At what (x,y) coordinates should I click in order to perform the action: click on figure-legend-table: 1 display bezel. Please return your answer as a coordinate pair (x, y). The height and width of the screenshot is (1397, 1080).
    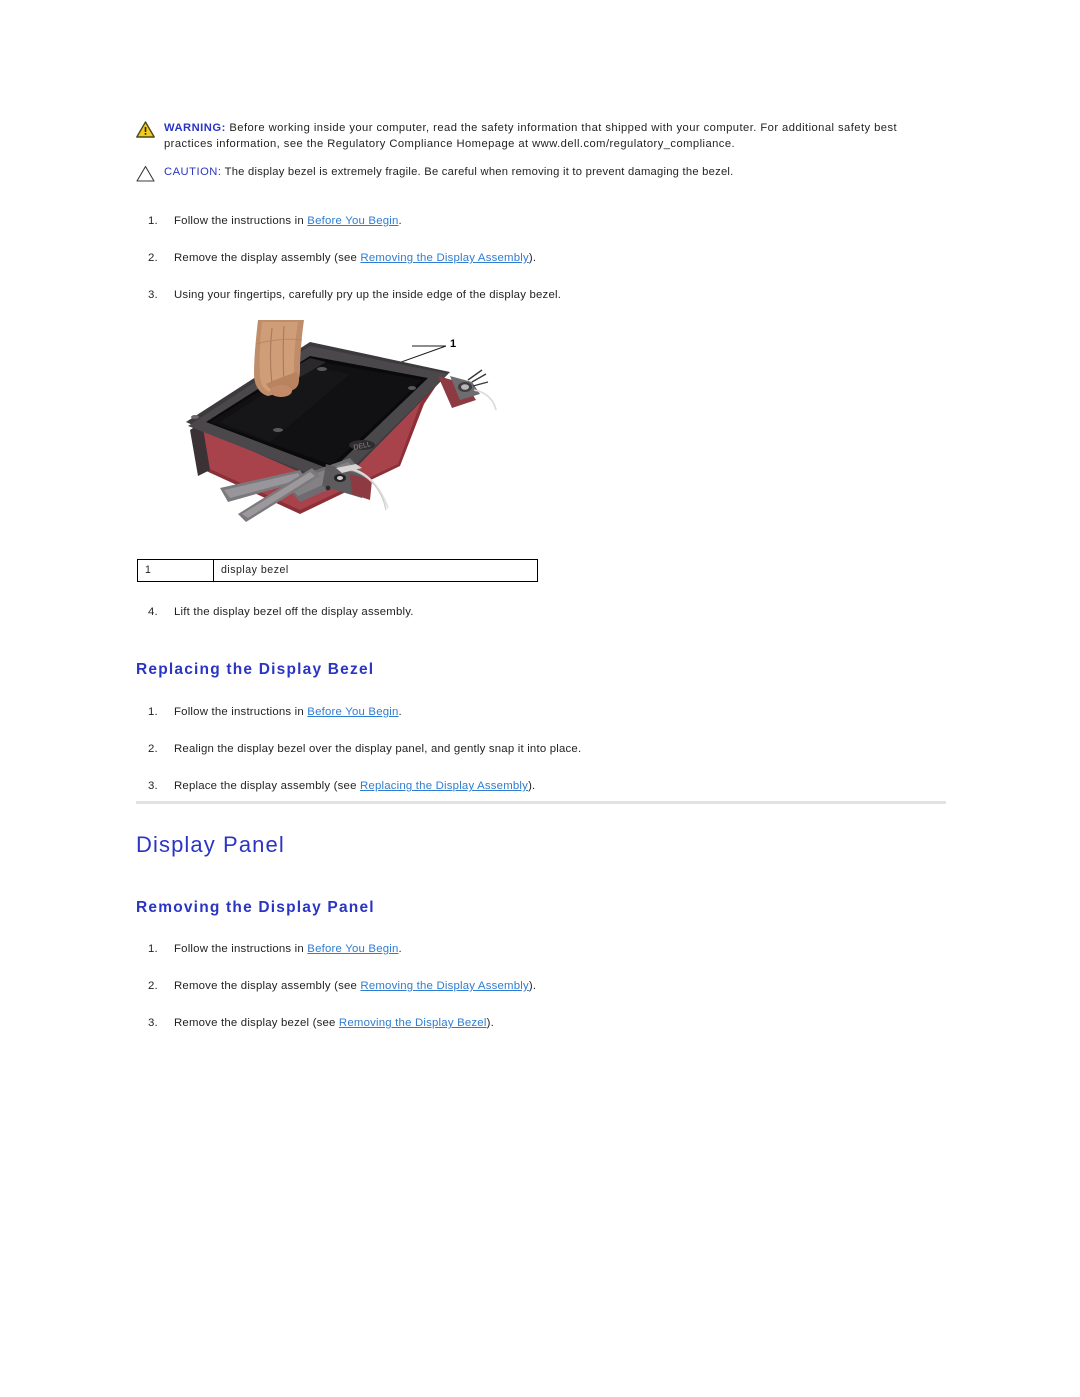
    Looking at the image, I should click on (337, 570).